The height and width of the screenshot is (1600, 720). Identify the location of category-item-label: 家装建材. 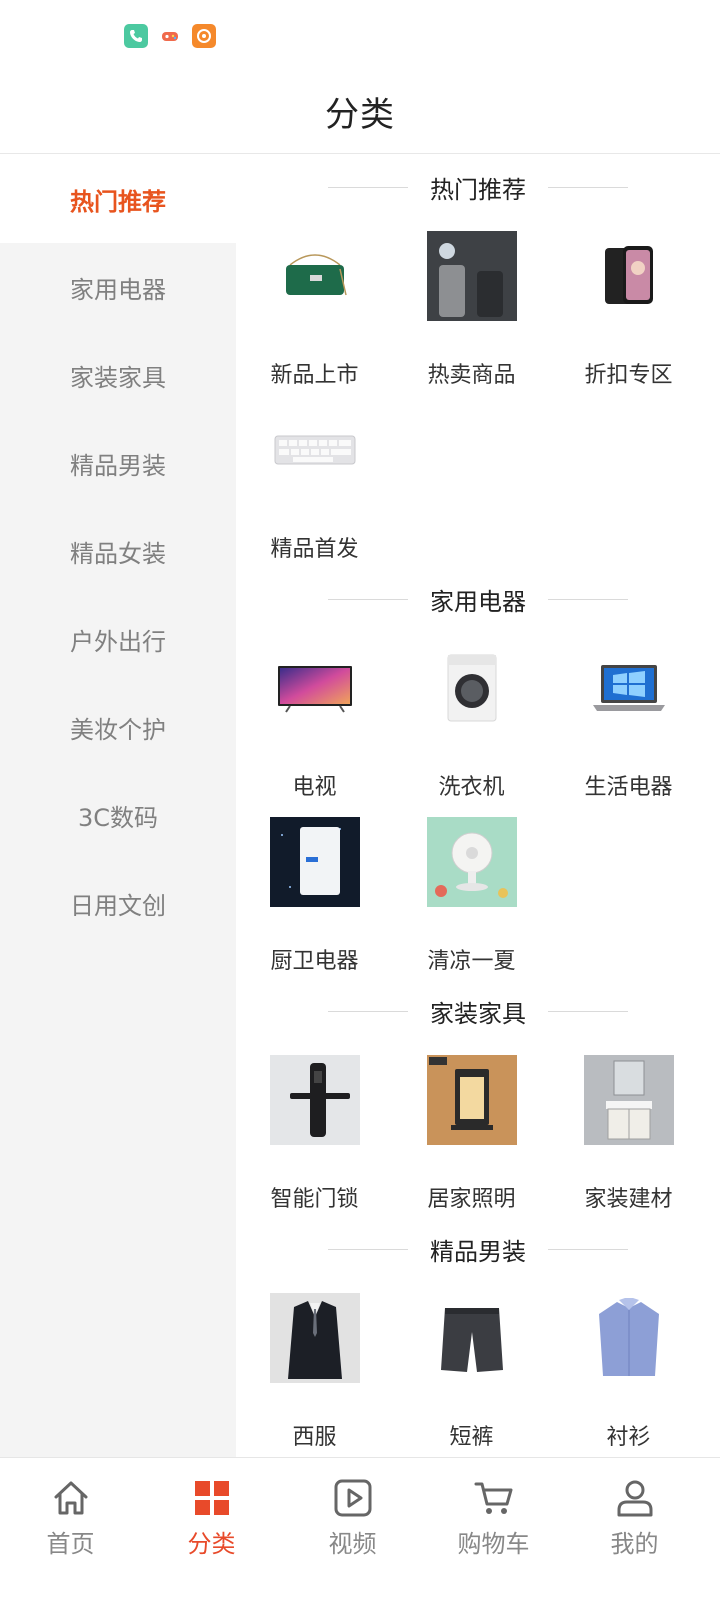
(628, 1199).